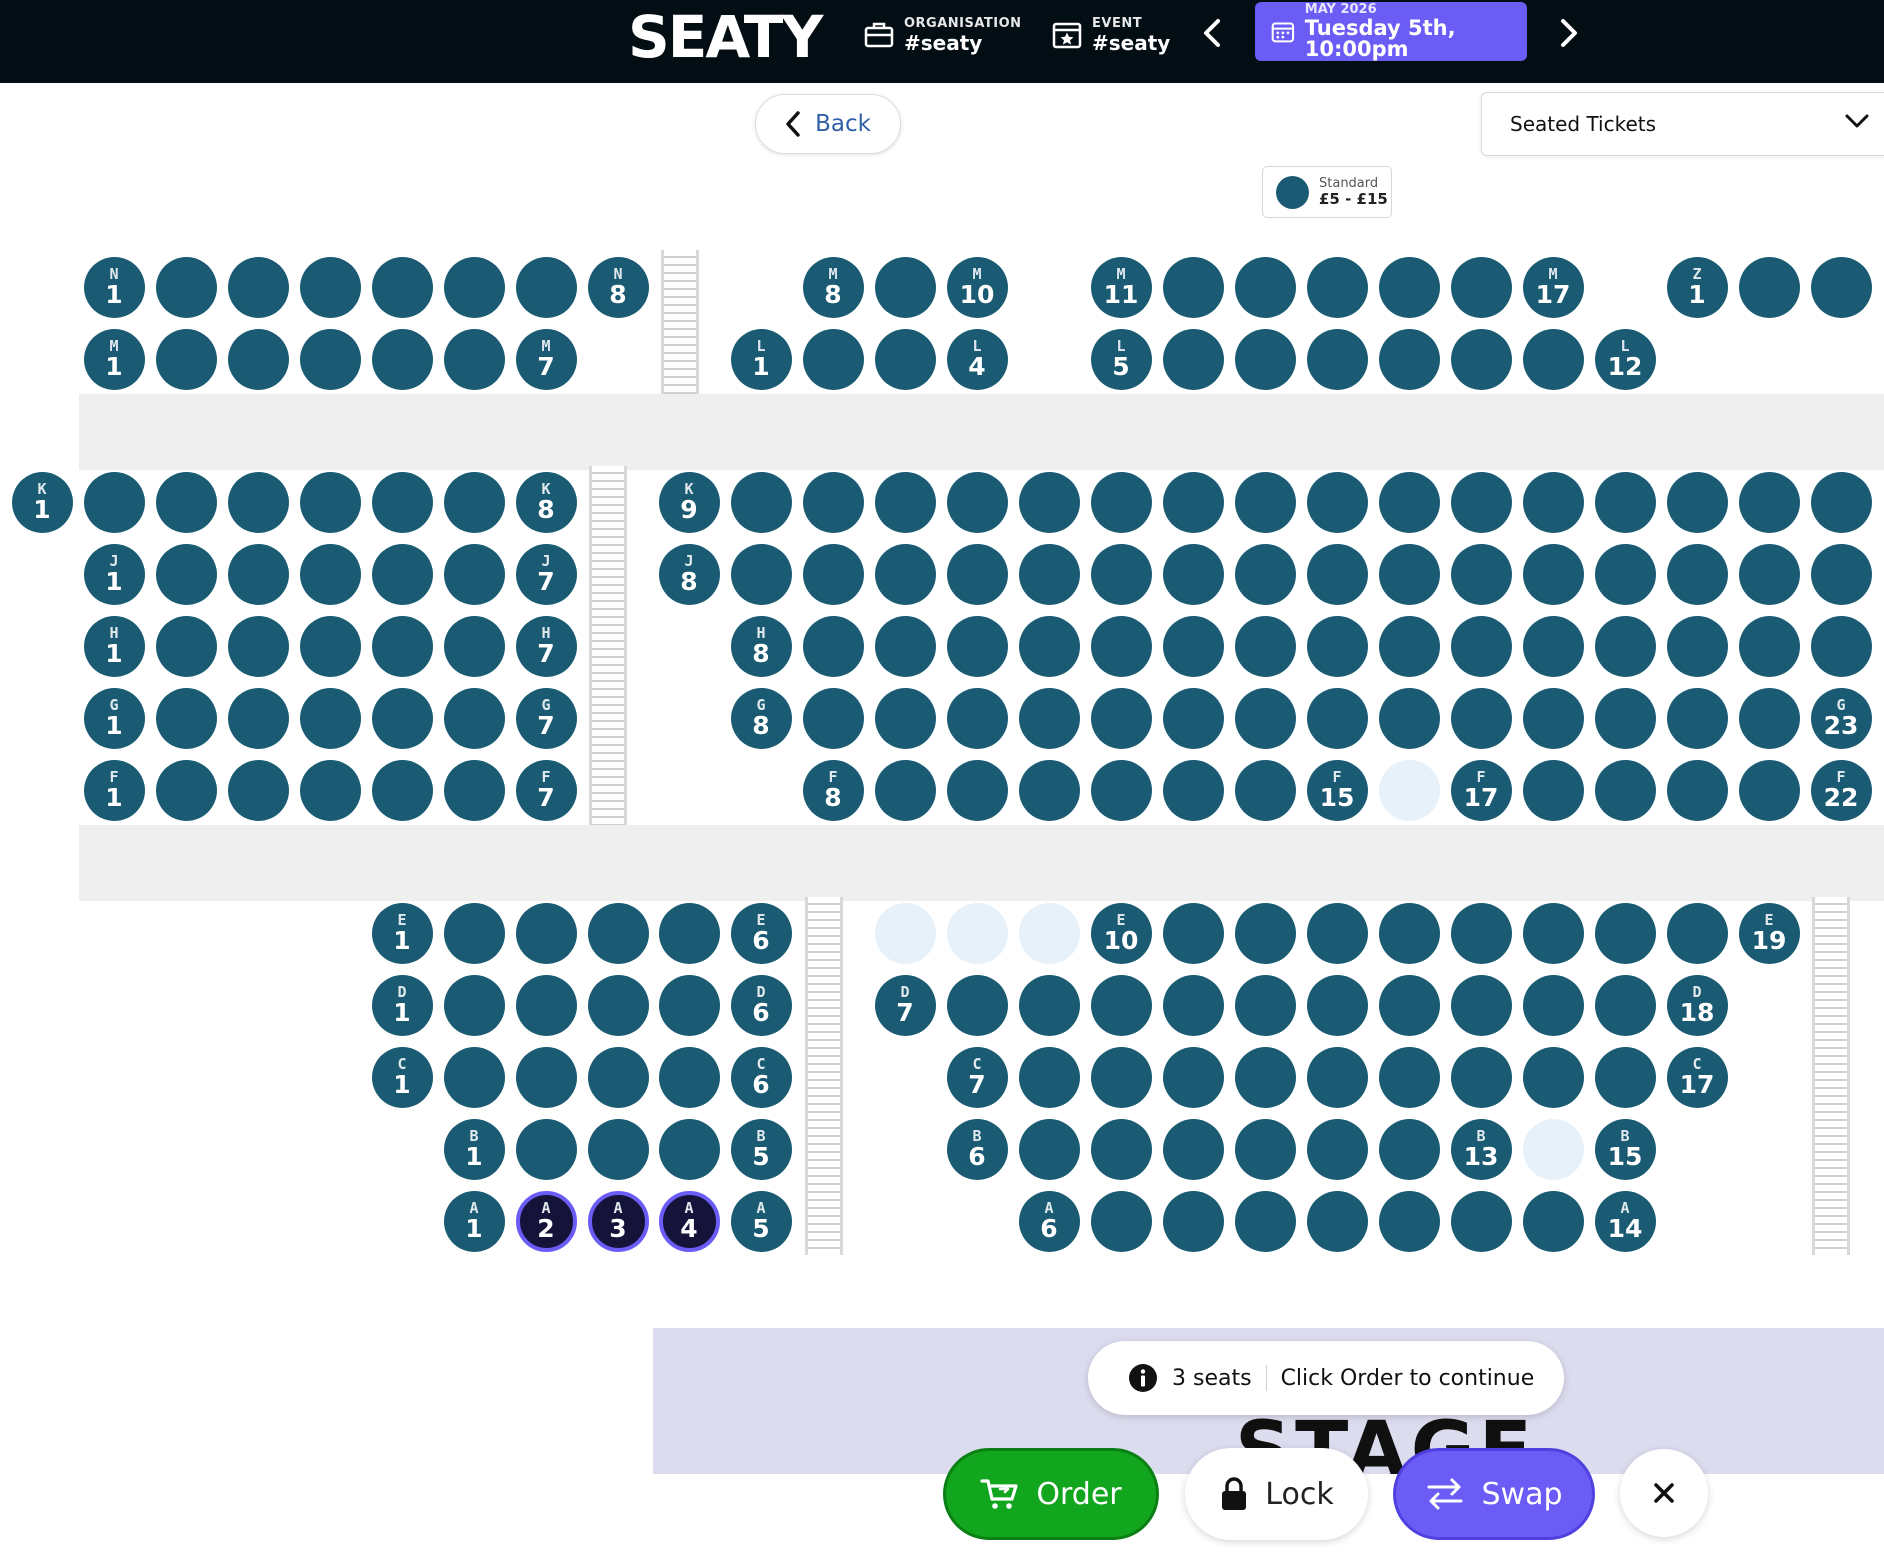 The height and width of the screenshot is (1556, 1884). Describe the element at coordinates (977, 1149) in the screenshot. I see `seat-b-6: B6` at that location.